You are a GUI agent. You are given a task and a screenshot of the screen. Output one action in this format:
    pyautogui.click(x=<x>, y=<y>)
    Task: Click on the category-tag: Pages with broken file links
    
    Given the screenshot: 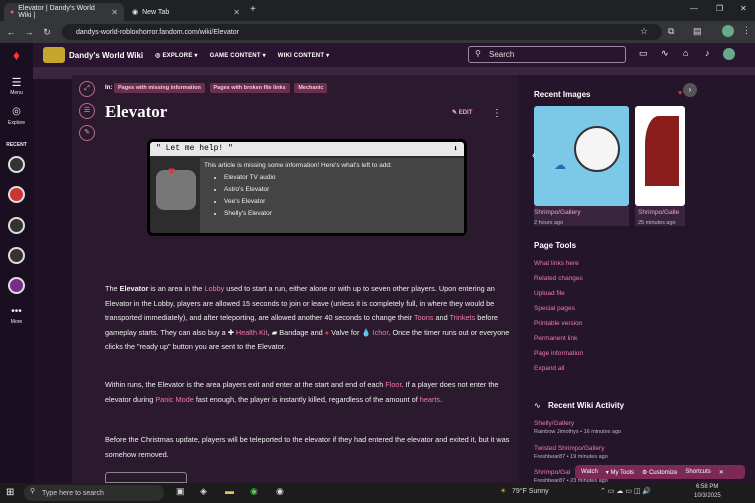 What is the action you would take?
    pyautogui.click(x=249, y=88)
    